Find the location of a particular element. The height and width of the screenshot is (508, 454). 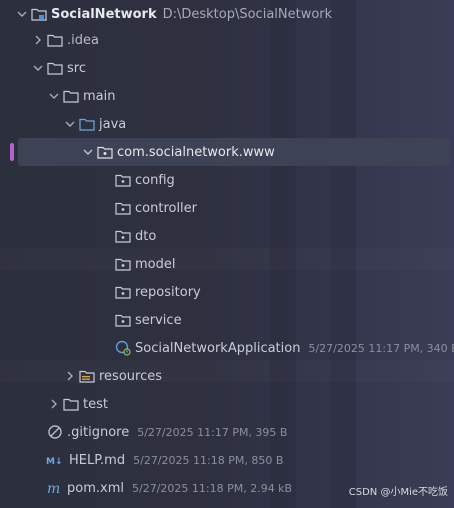

tree-row-file: .gitignore 5/27/2025 11:17 PM, 395 B is located at coordinates (227, 432).